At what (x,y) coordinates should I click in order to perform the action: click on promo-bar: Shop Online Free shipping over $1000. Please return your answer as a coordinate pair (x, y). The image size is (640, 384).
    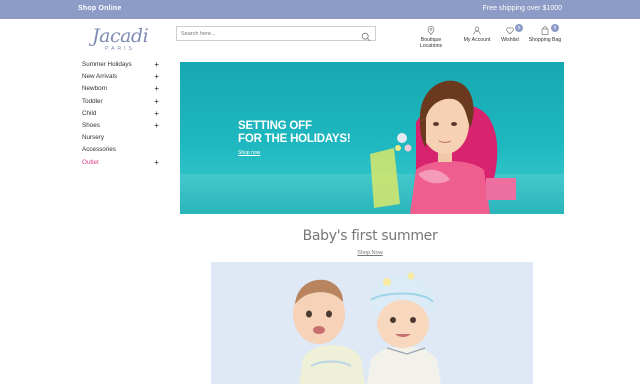
    Looking at the image, I should click on (320, 9).